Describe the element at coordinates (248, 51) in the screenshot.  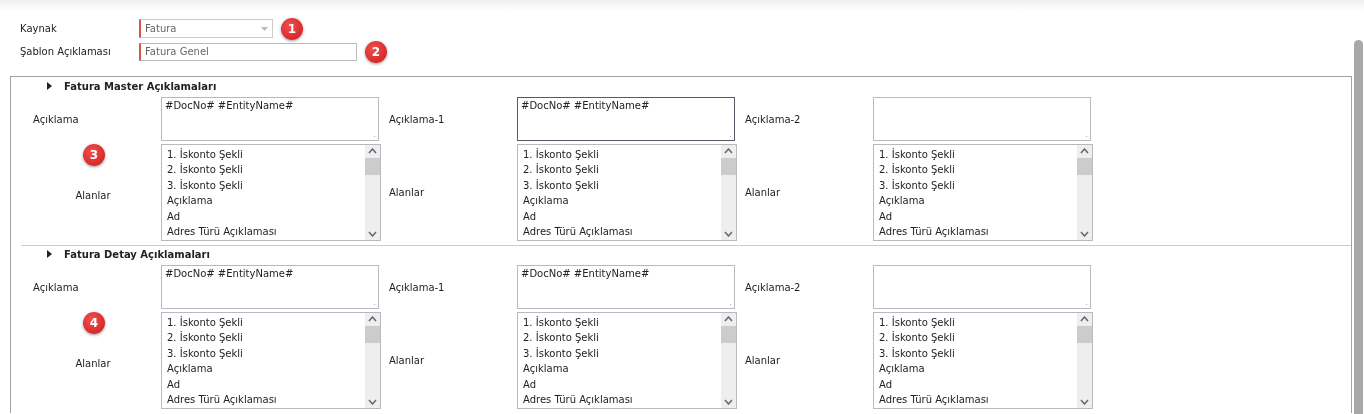
I see `template-input: Fatura Genel` at that location.